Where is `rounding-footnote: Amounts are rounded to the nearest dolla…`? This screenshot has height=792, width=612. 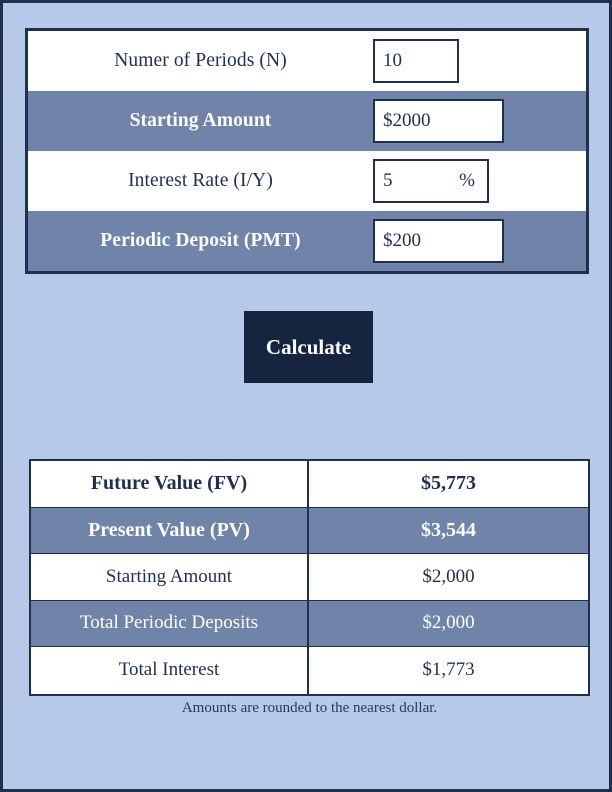 rounding-footnote: Amounts are rounded to the nearest dolla… is located at coordinates (309, 708).